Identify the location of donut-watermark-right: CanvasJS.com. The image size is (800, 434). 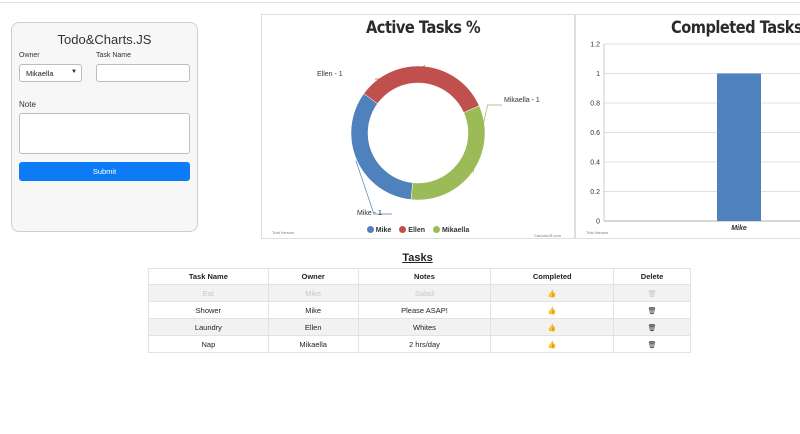
(547, 235).